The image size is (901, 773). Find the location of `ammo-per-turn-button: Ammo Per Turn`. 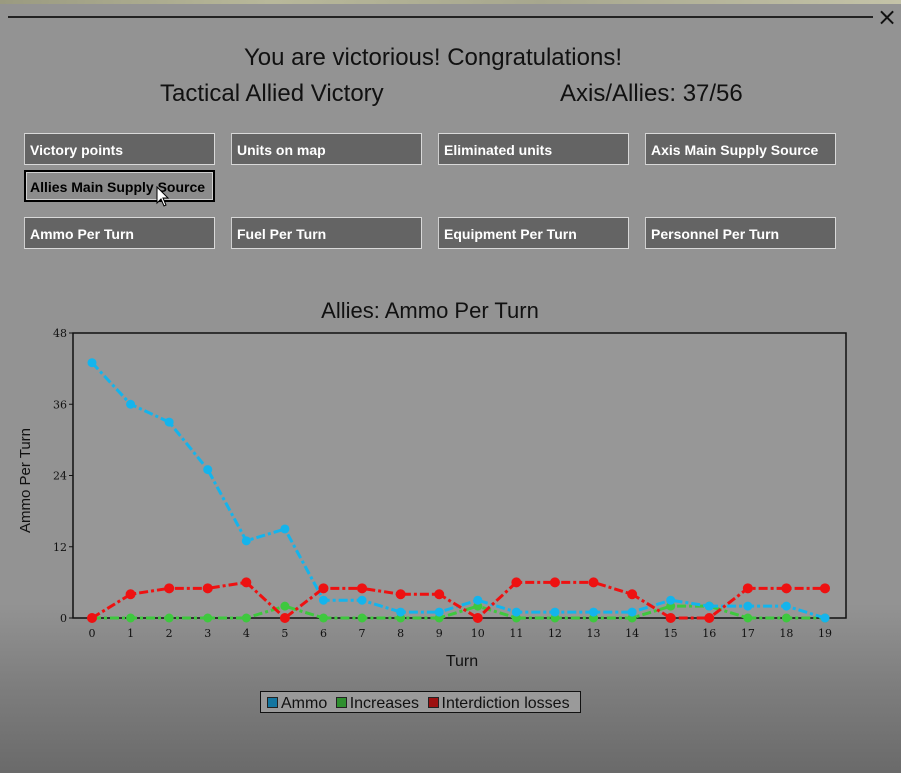

ammo-per-turn-button: Ammo Per Turn is located at coordinates (119, 233).